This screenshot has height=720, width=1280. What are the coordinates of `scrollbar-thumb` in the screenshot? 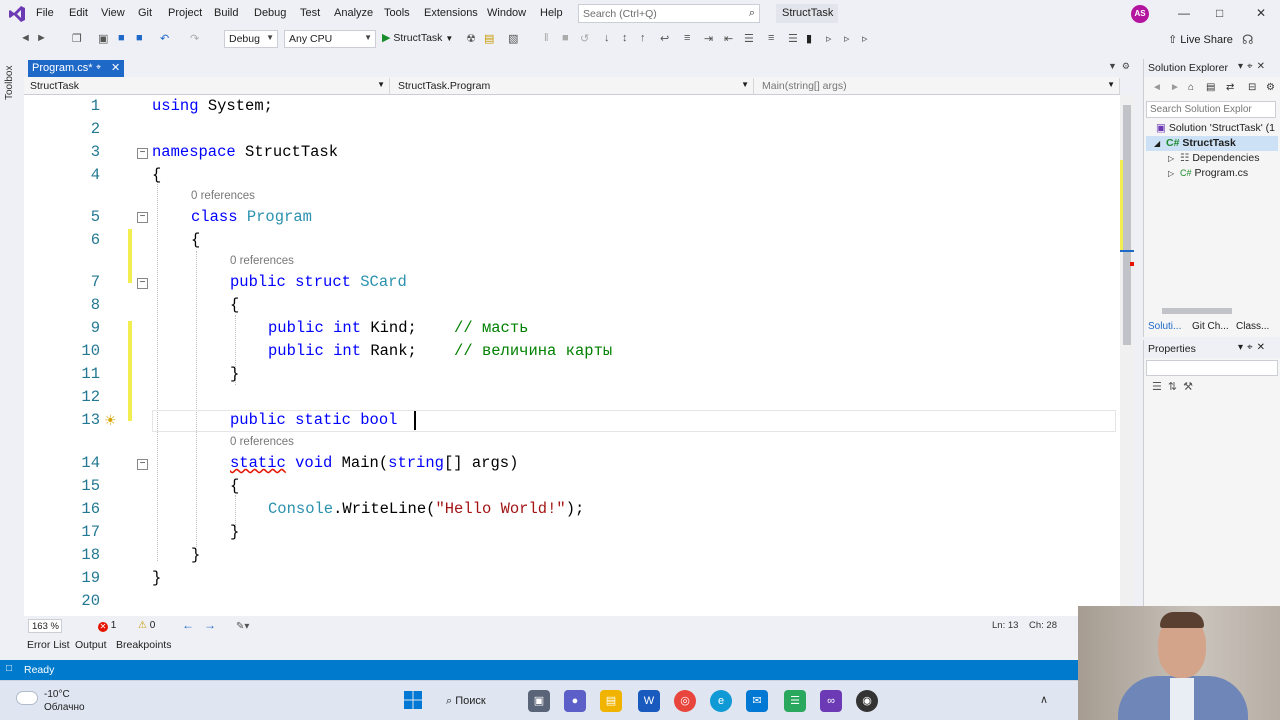 It's located at (1197, 311).